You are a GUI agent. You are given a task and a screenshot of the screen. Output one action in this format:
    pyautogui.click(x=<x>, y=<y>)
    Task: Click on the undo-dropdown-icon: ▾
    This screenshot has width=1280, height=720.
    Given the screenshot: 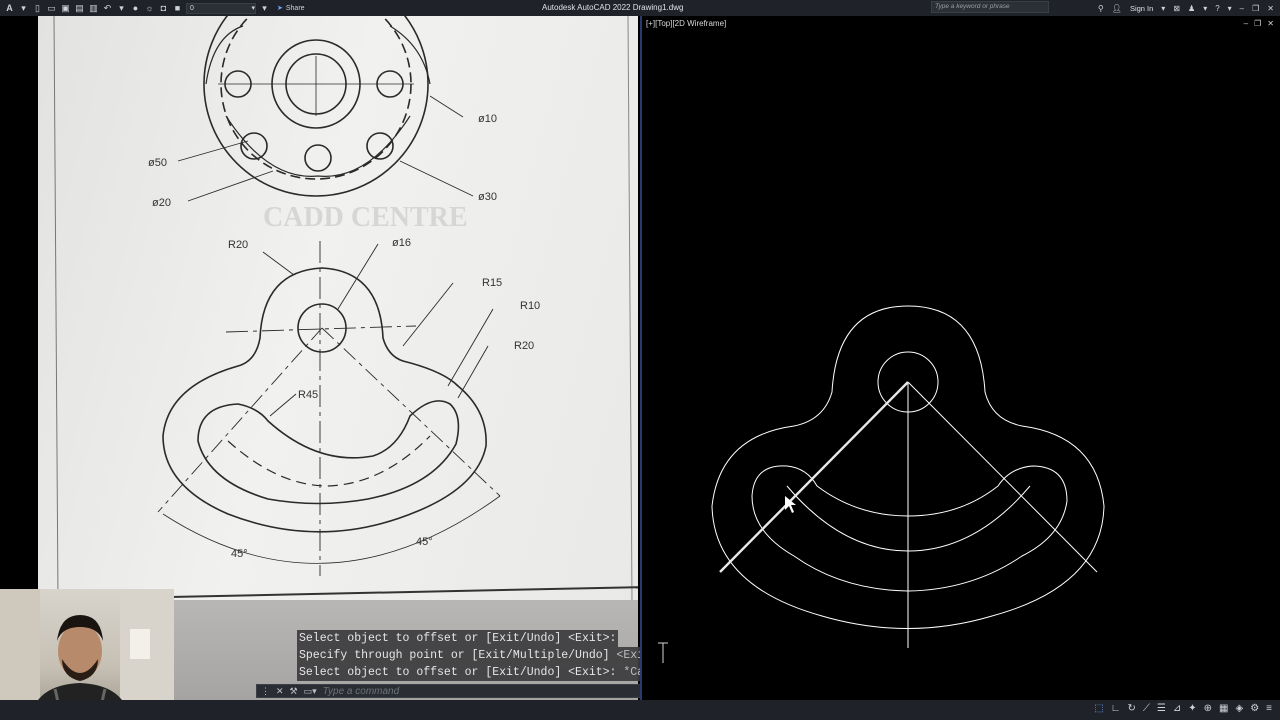 What is the action you would take?
    pyautogui.click(x=121, y=8)
    